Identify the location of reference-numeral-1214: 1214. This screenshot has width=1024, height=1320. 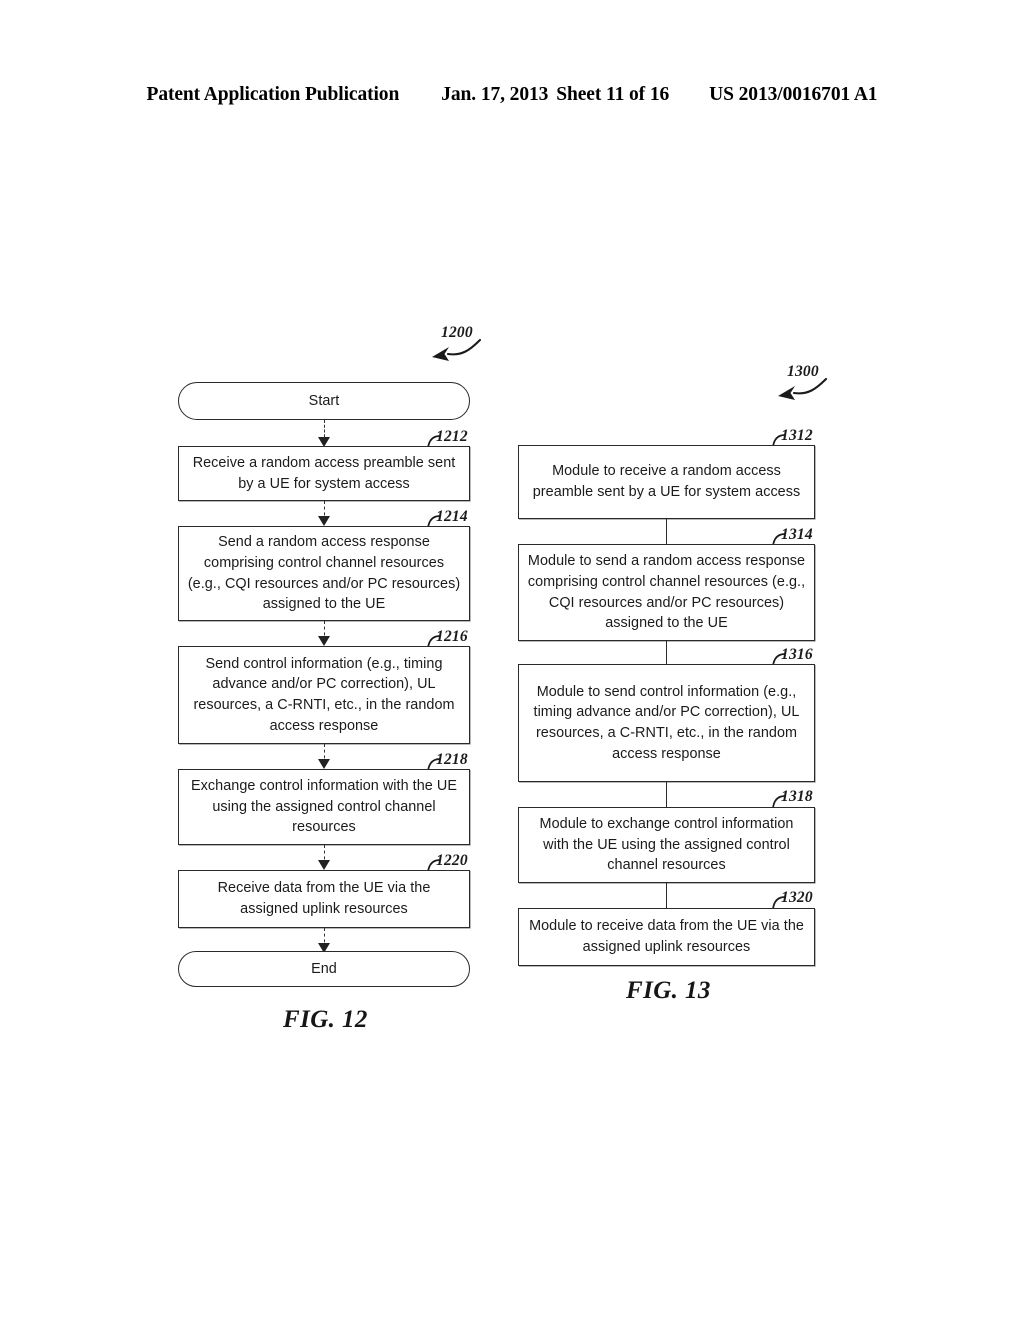
(452, 516).